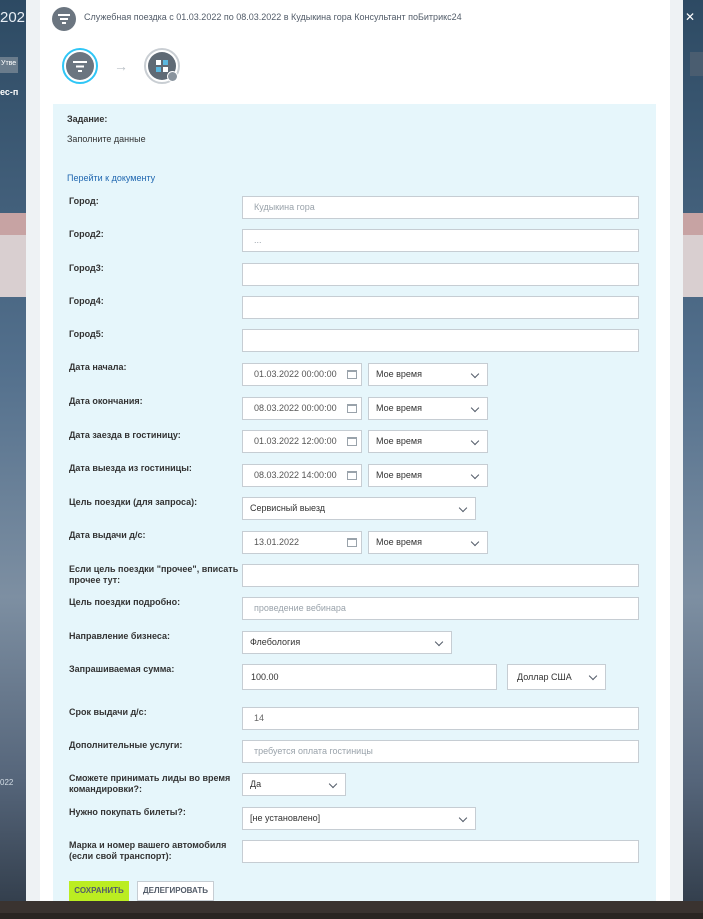  I want to click on currency-select: Доллар США, so click(556, 677).